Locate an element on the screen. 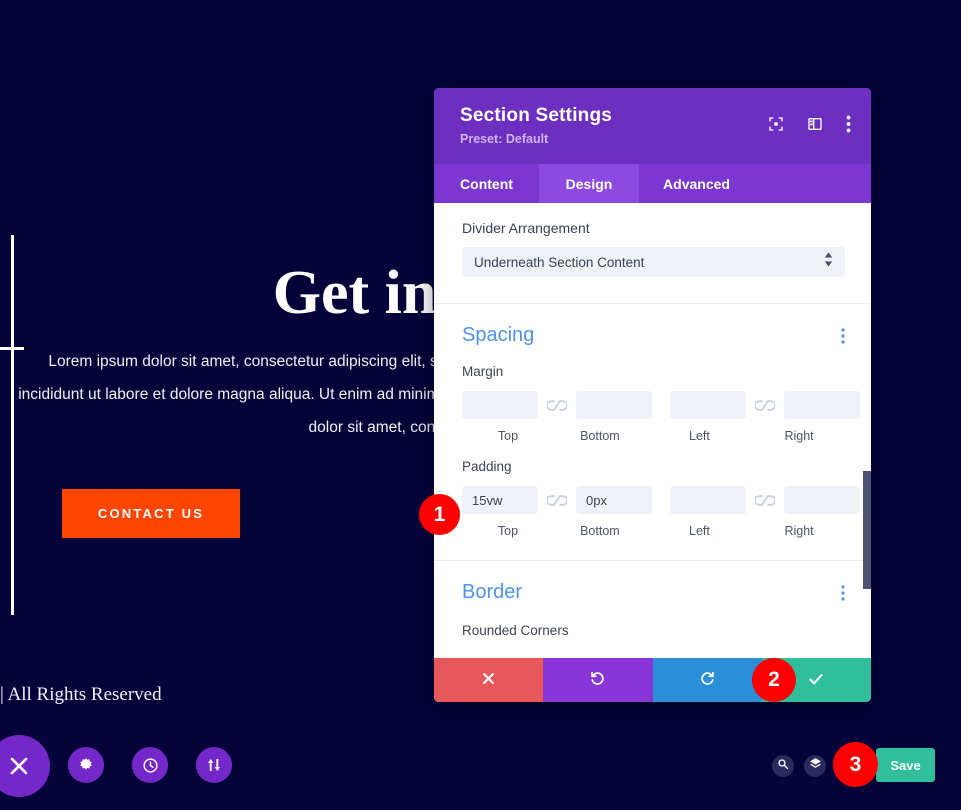 This screenshot has height=810, width=961. check-icon is located at coordinates (816, 680).